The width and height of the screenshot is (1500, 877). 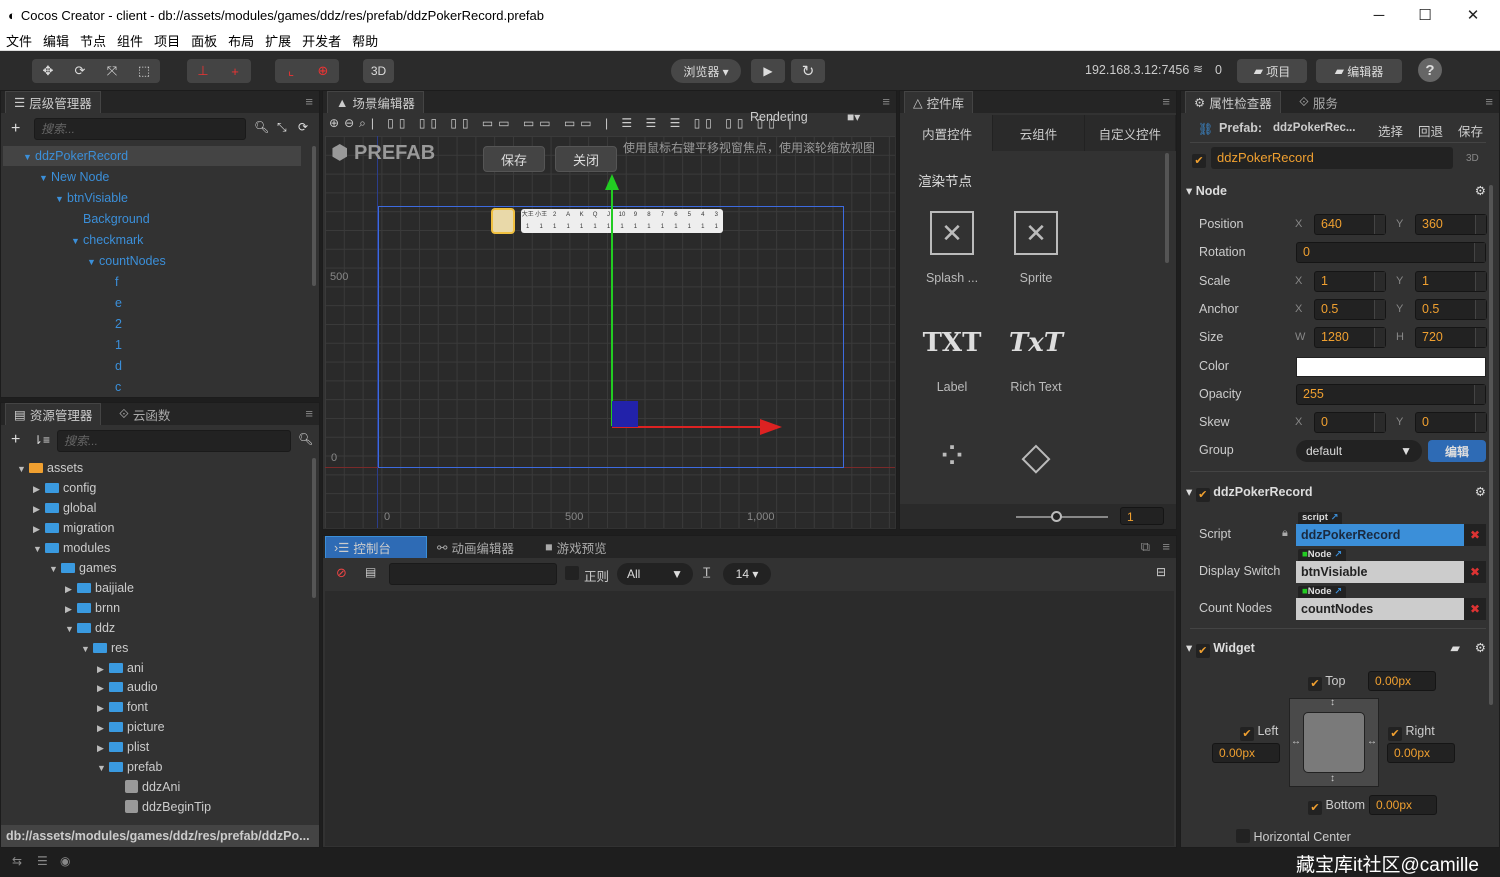 What do you see at coordinates (152, 324) in the screenshot?
I see `tree-node: 2` at bounding box center [152, 324].